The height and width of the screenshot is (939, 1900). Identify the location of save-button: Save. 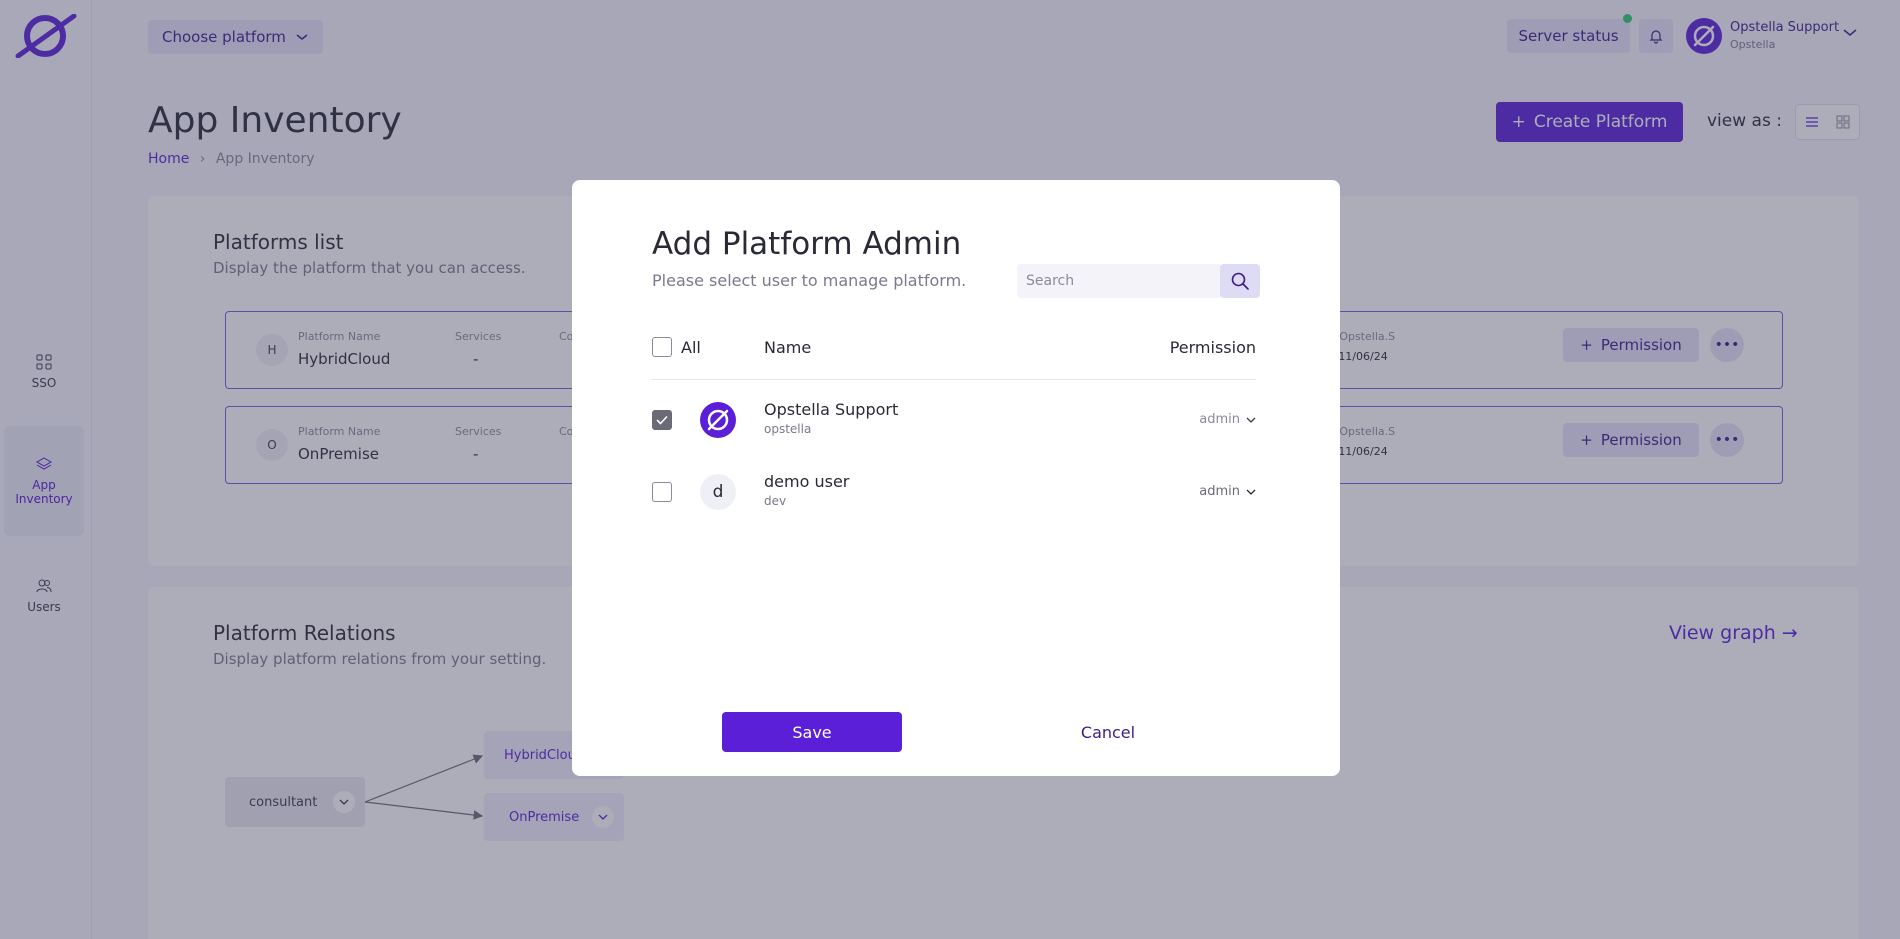
(812, 732).